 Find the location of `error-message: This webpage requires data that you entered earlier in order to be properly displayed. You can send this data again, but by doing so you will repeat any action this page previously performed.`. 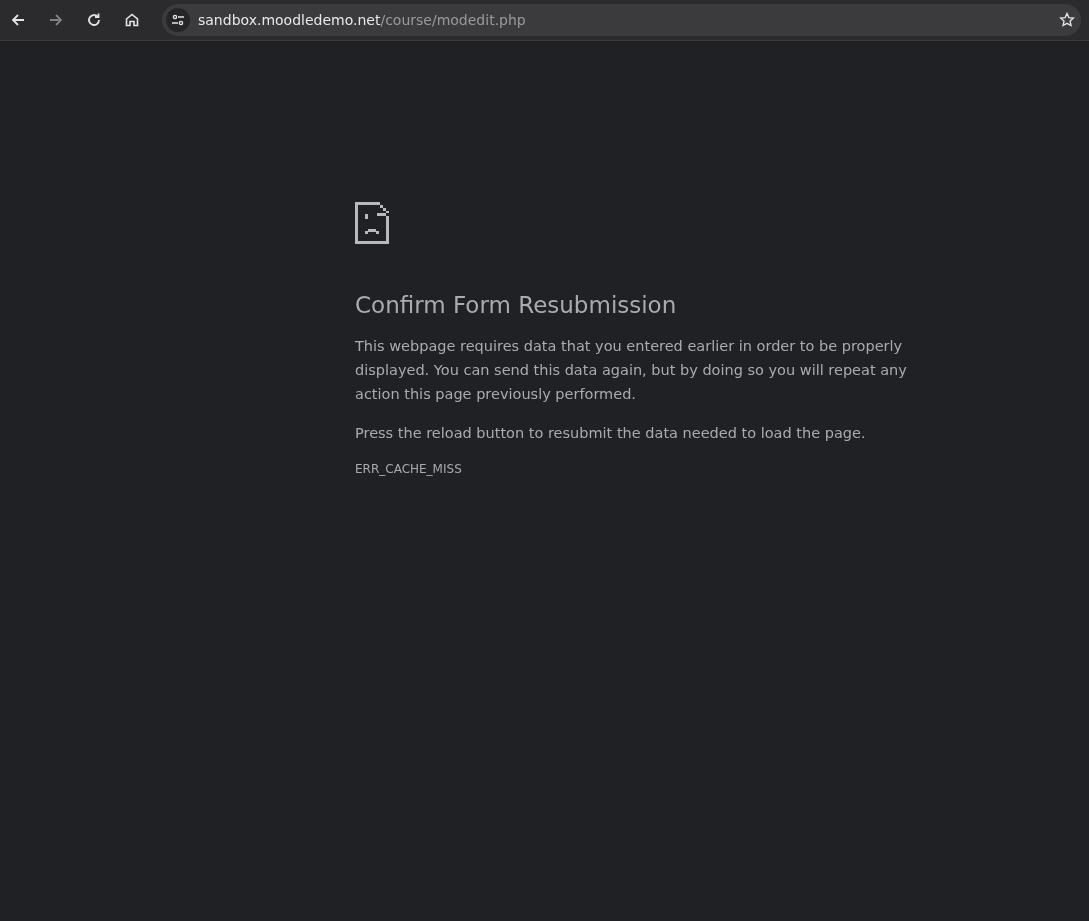

error-message: This webpage requires data that you entered earlier in order to be properly displayed. You can send this data again, but by doing so you will repeat any action this page previously performed. is located at coordinates (631, 370).